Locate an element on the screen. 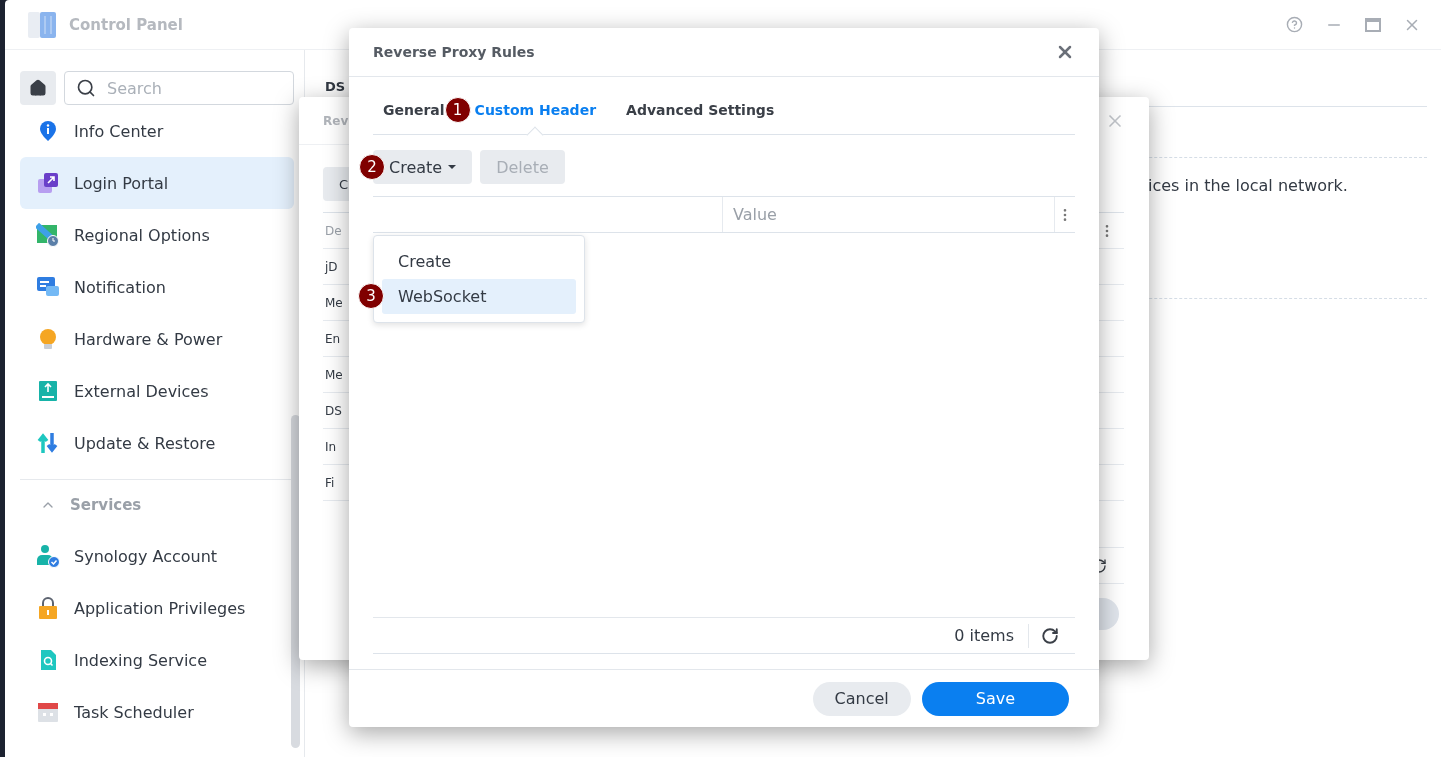 Image resolution: width=1441 pixels, height=757 pixels. upload-drive-icon is located at coordinates (48, 391).